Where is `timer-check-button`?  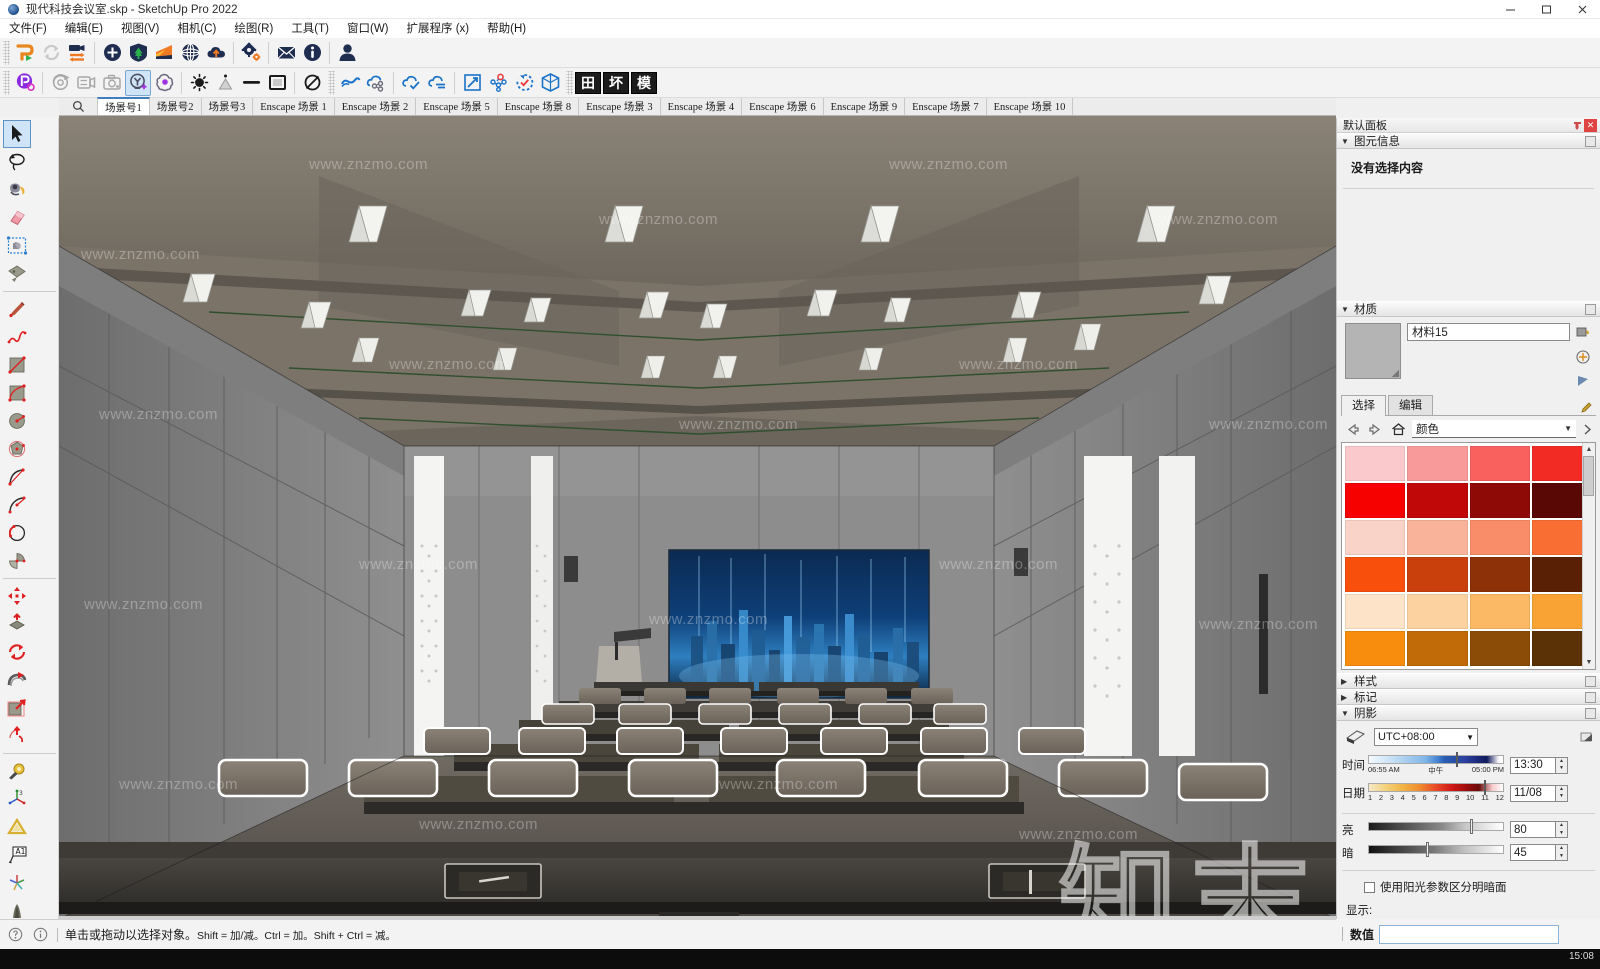
timer-check-button is located at coordinates (524, 83).